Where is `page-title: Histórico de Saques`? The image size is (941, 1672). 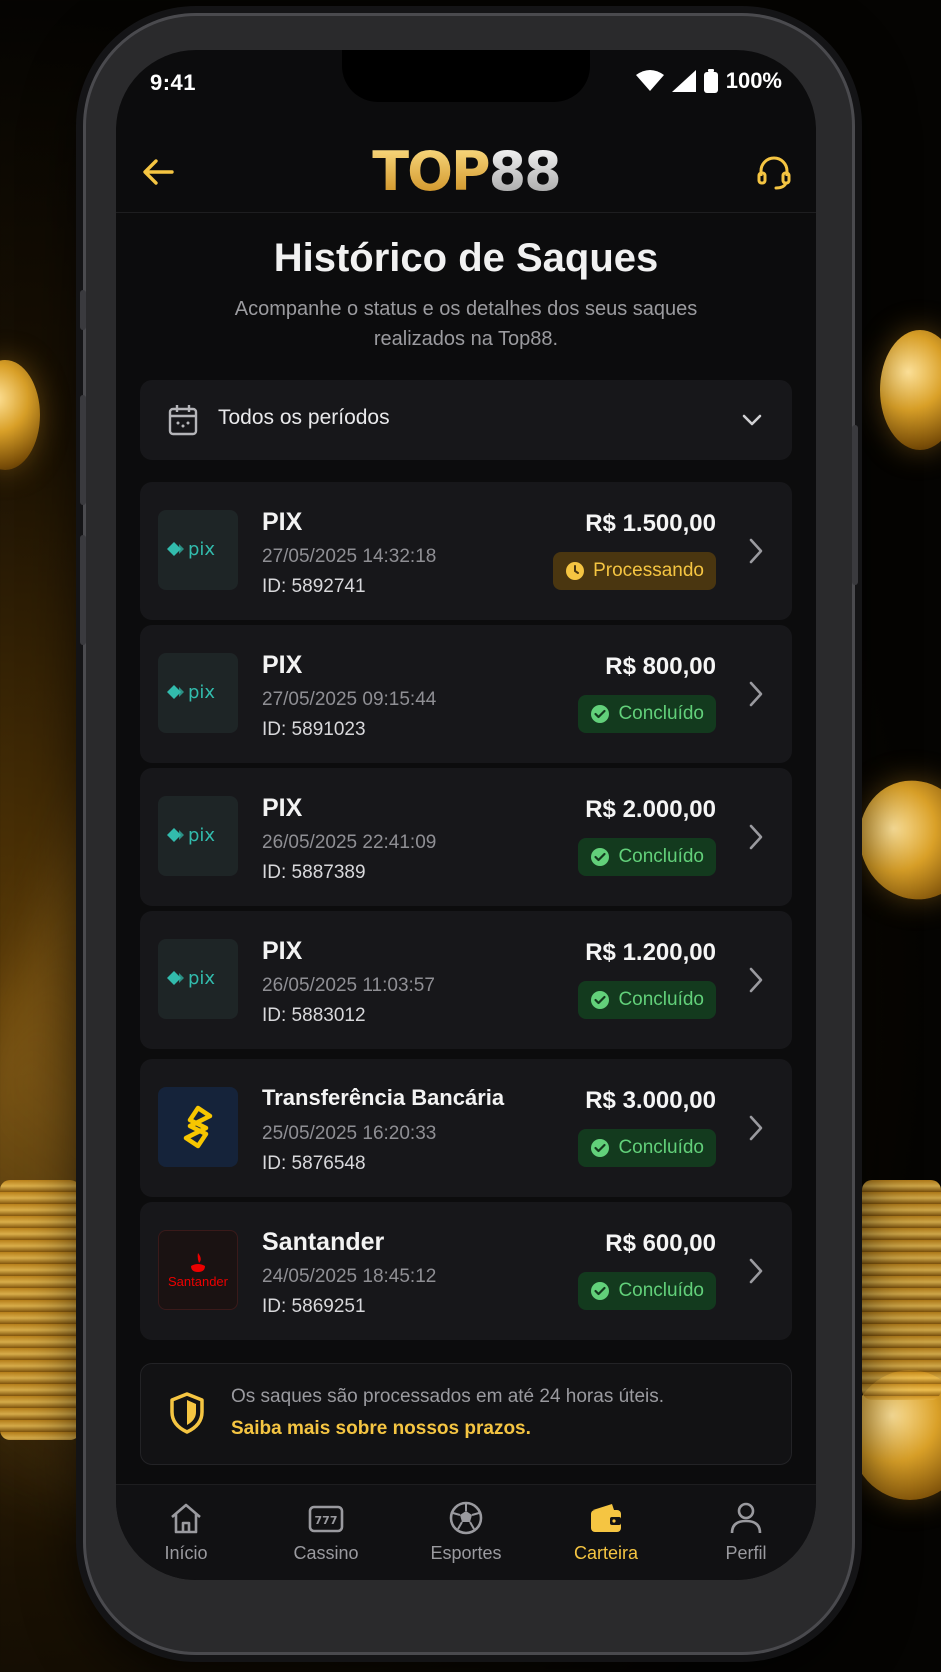
page-title: Histórico de Saques is located at coordinates (466, 258).